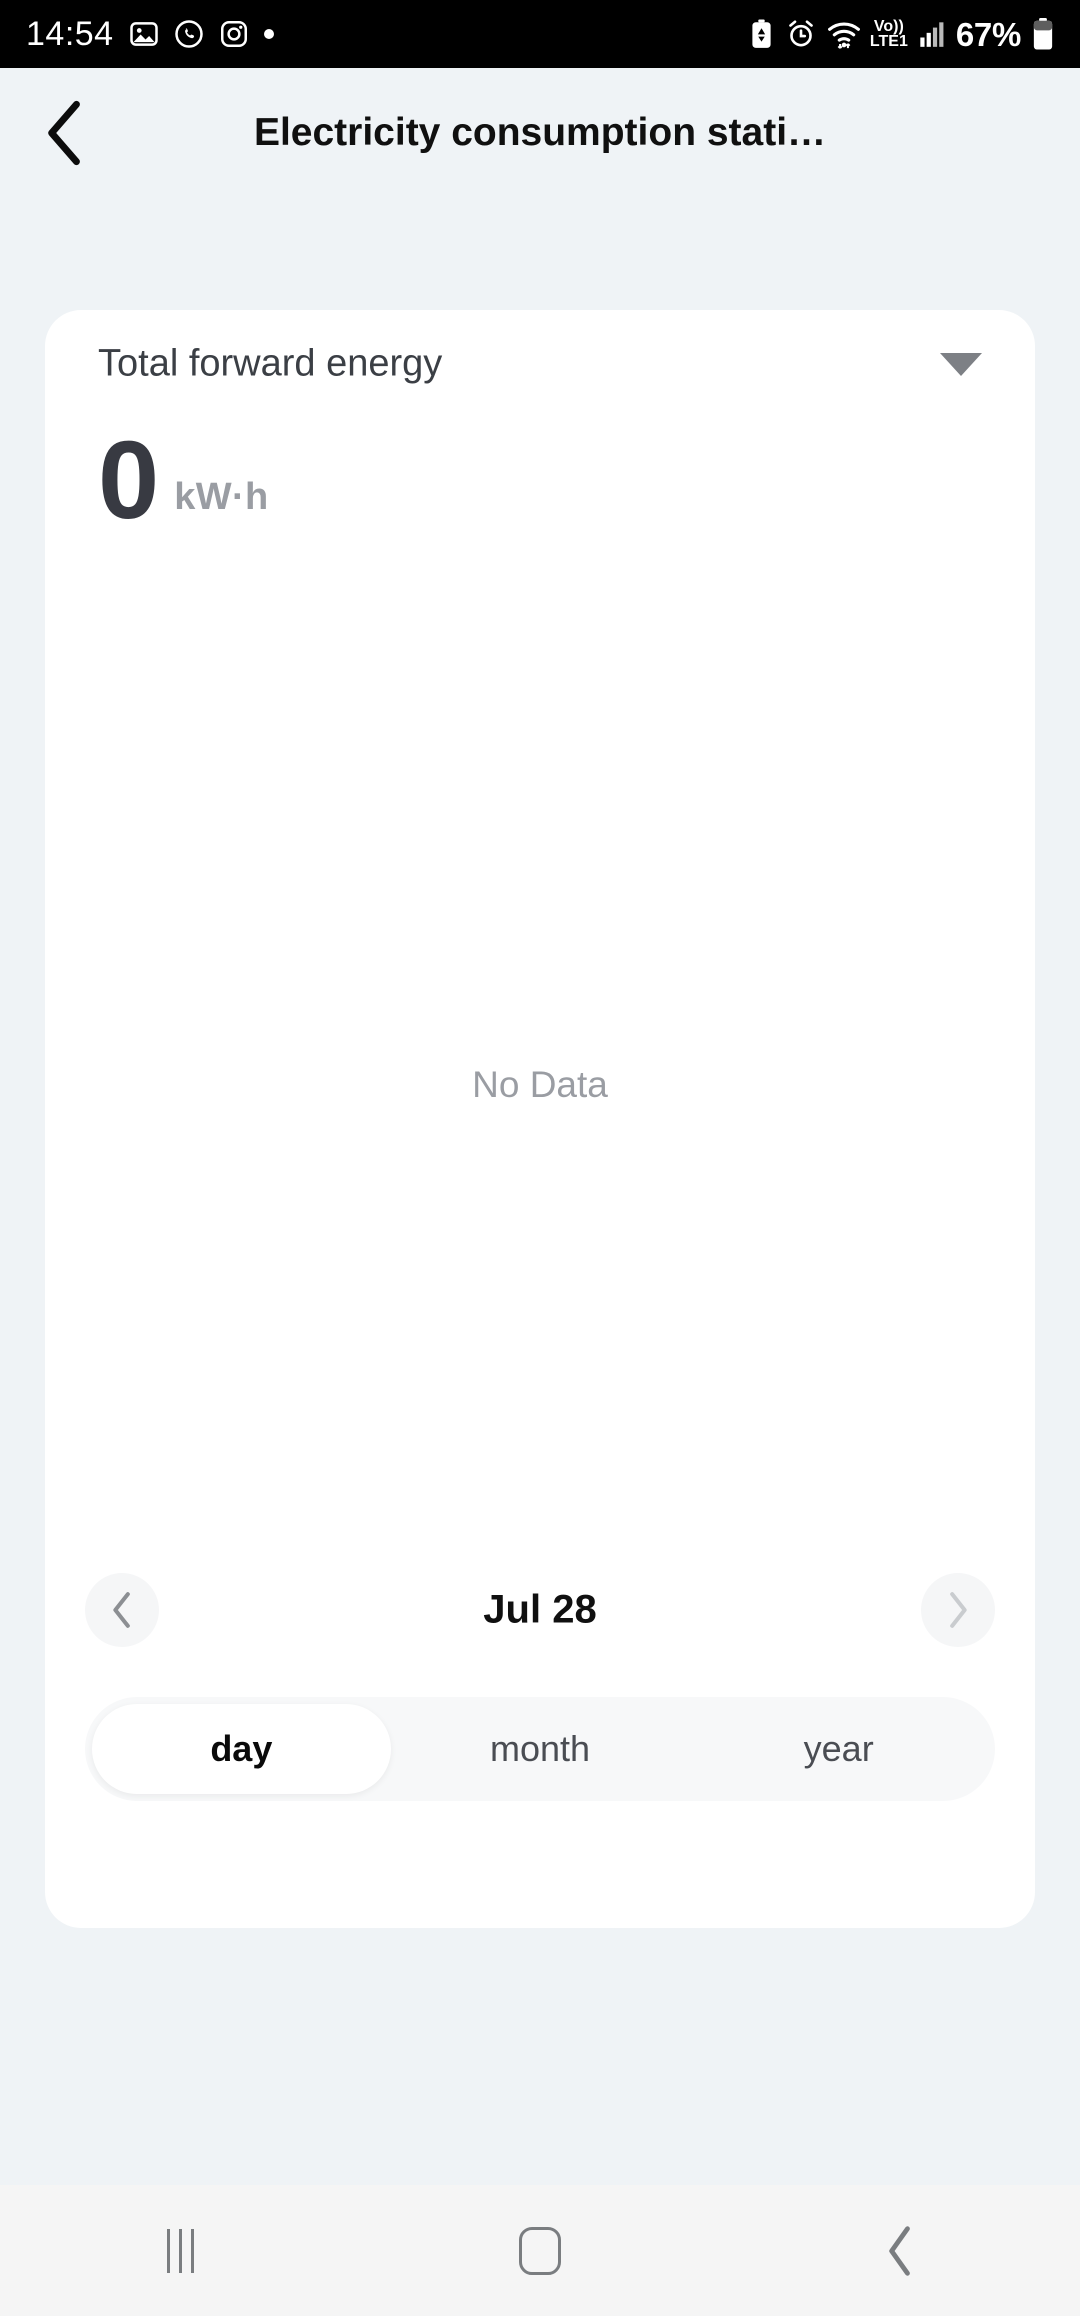  I want to click on instagram-icon, so click(234, 34).